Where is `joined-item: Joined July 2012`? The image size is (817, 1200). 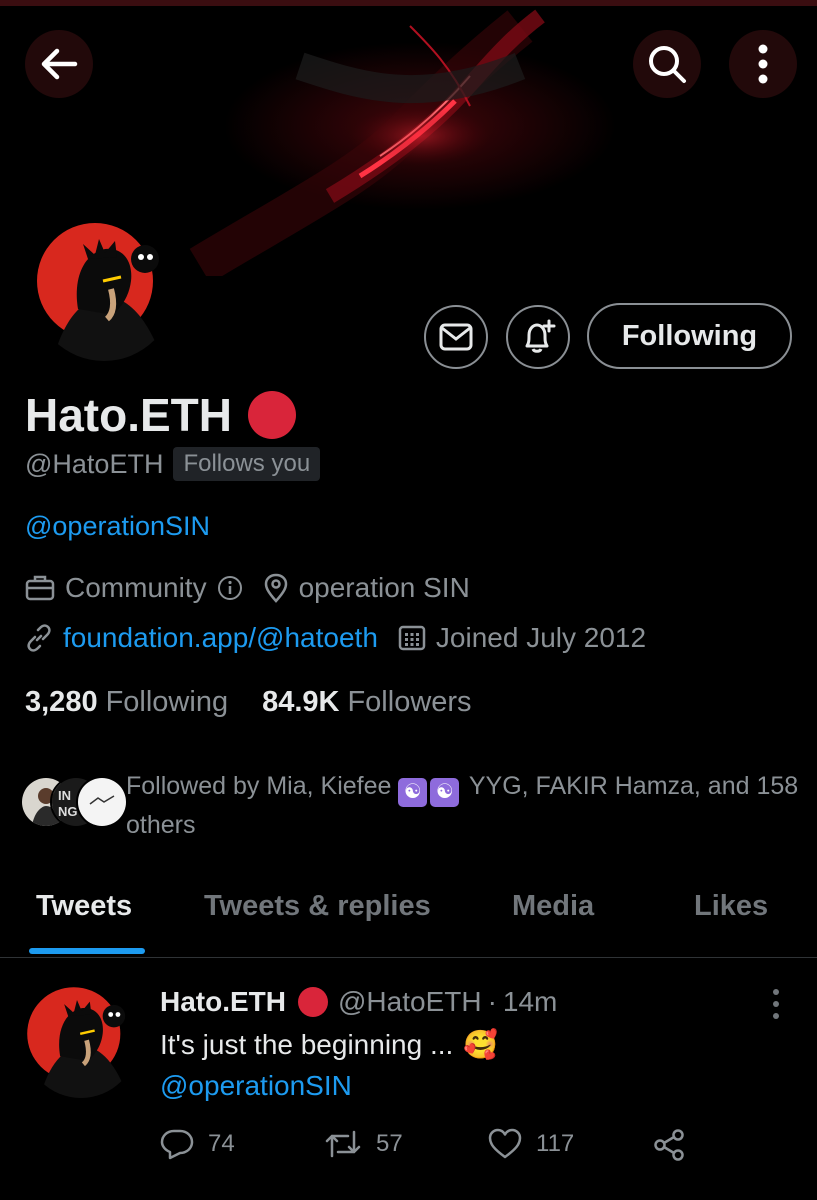 joined-item: Joined July 2012 is located at coordinates (522, 638).